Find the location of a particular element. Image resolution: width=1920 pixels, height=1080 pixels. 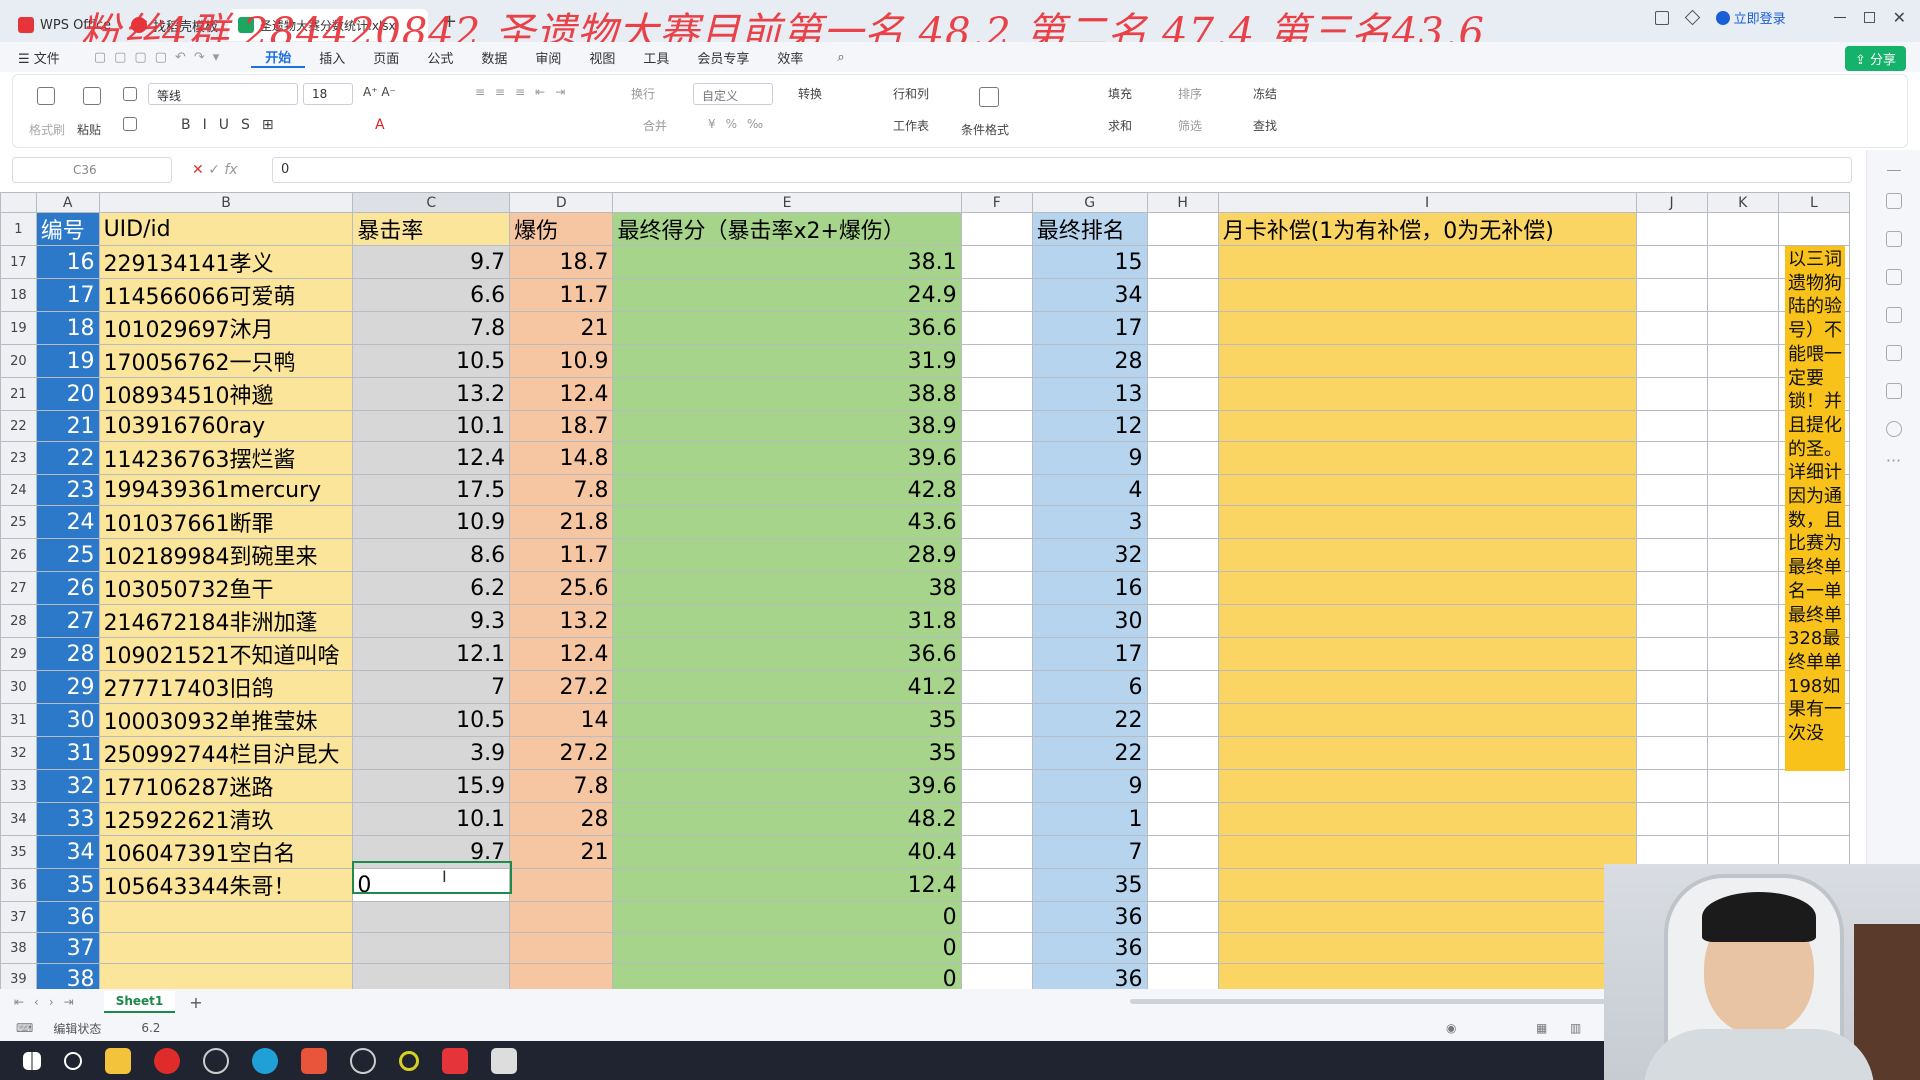

cell-crit-dmg: 7.8 is located at coordinates (561, 786).